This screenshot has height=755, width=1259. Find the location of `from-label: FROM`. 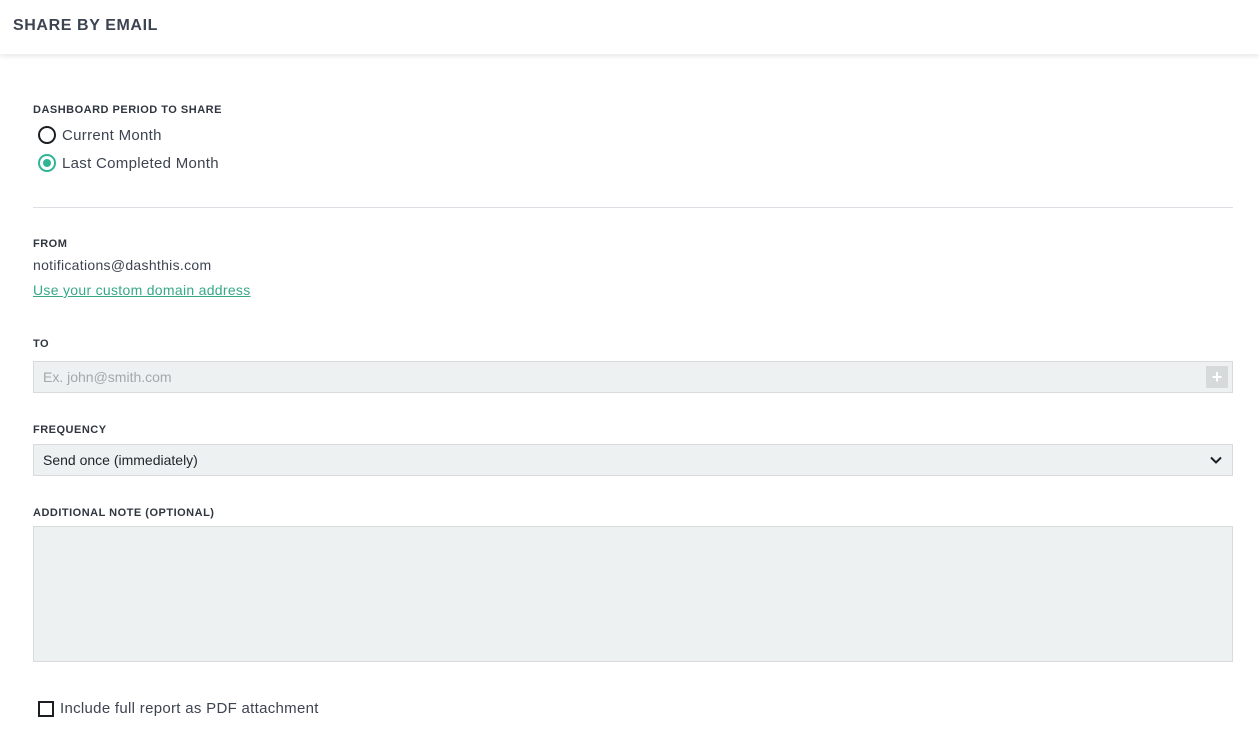

from-label: FROM is located at coordinates (50, 244).